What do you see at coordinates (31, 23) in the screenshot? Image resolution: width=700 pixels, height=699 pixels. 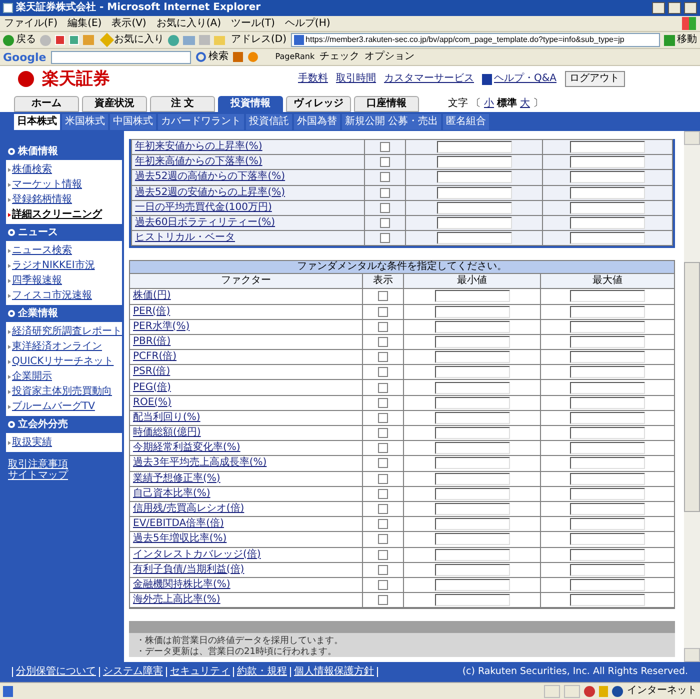 I see `menu-item: ファイル(F)` at bounding box center [31, 23].